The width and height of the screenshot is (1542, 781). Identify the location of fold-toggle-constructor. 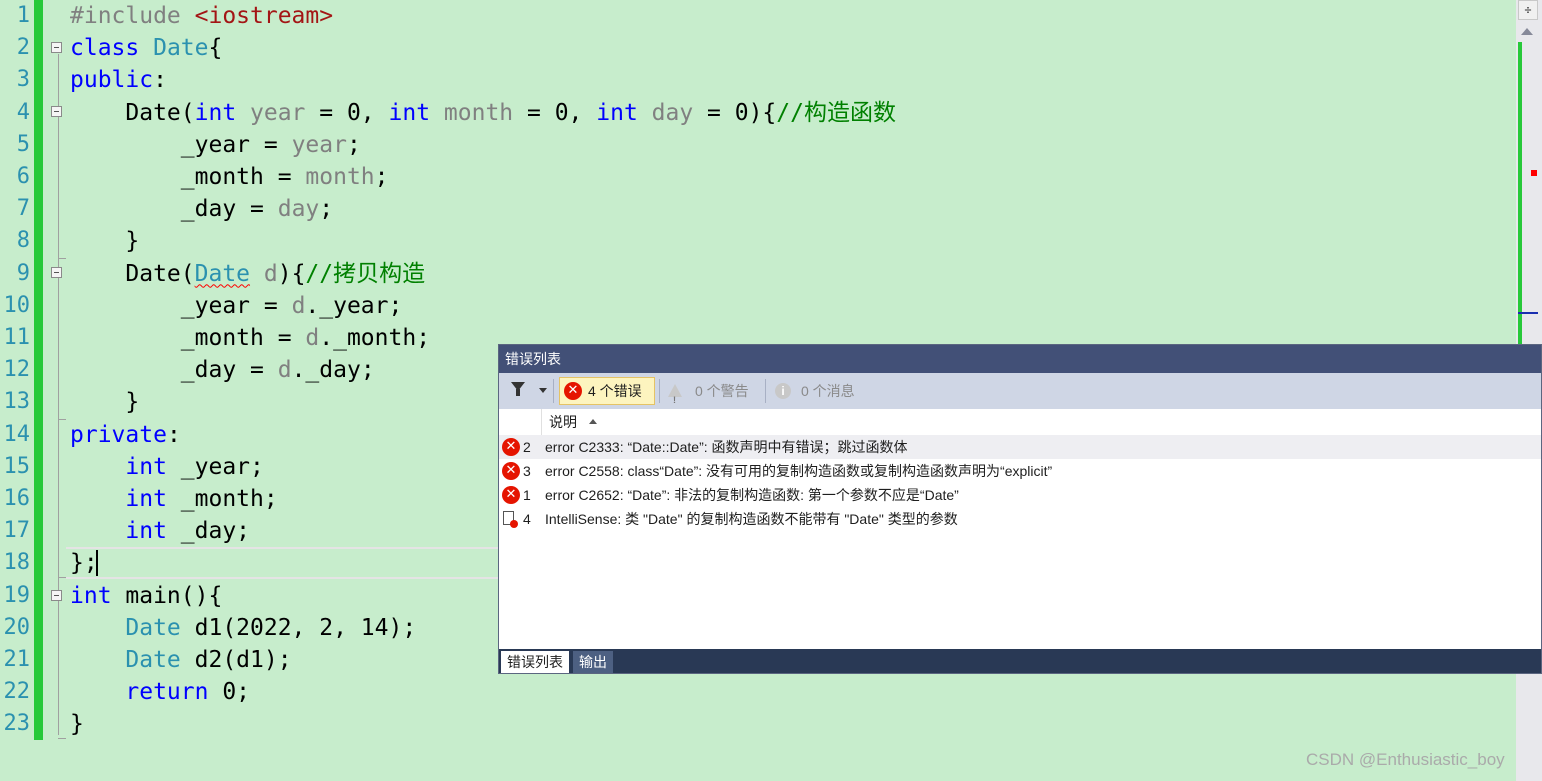
(56, 111).